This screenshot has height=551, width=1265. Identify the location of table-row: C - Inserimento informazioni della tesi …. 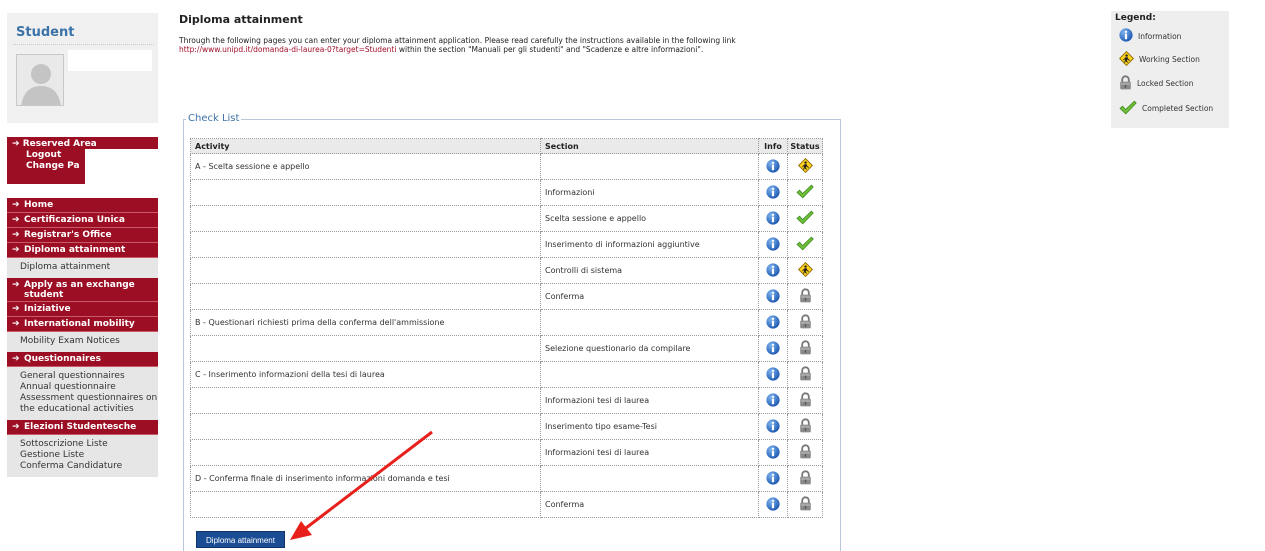
(506, 374).